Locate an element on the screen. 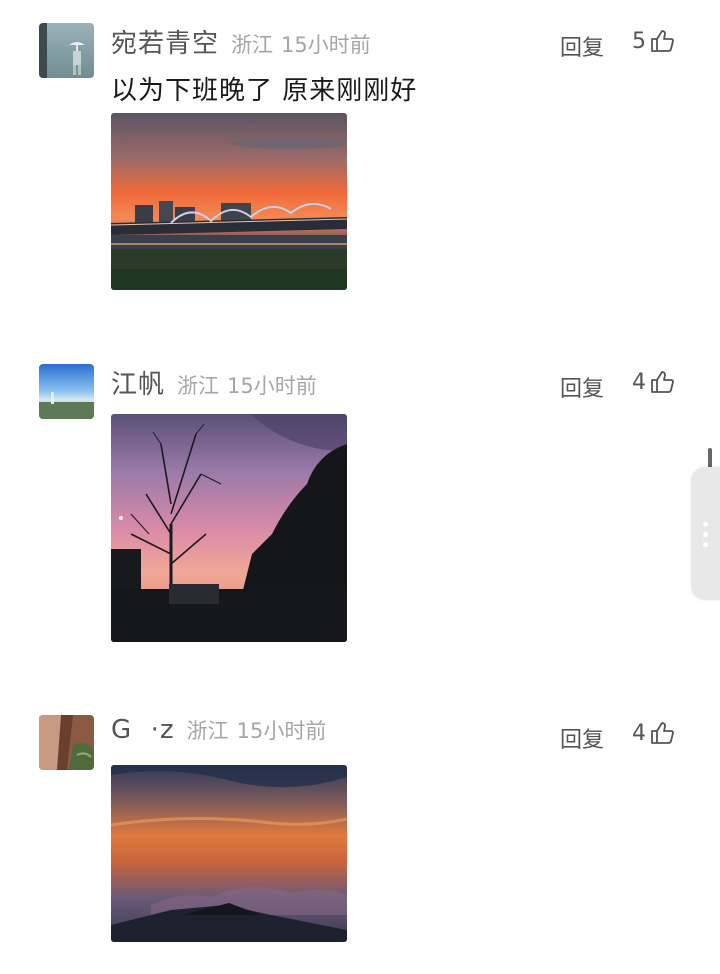 The image size is (720, 974). umbrella-figure-avatar-icon is located at coordinates (66, 50).